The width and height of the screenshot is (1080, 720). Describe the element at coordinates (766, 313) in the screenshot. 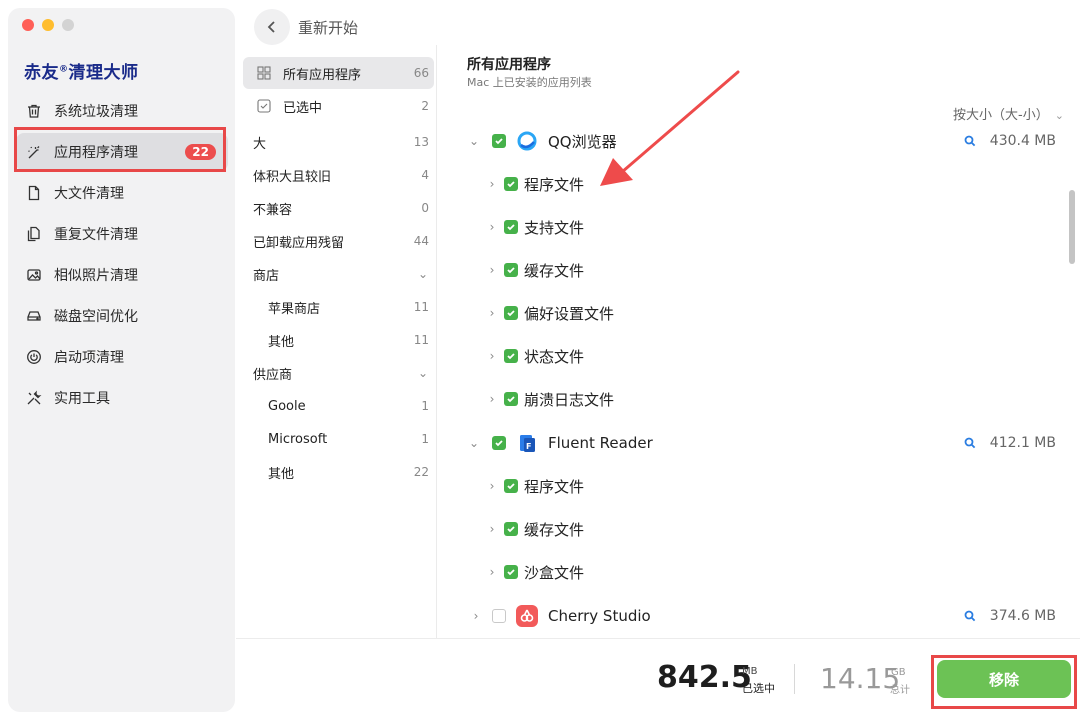

I see `file-category-row: › 偏好设置文件` at that location.